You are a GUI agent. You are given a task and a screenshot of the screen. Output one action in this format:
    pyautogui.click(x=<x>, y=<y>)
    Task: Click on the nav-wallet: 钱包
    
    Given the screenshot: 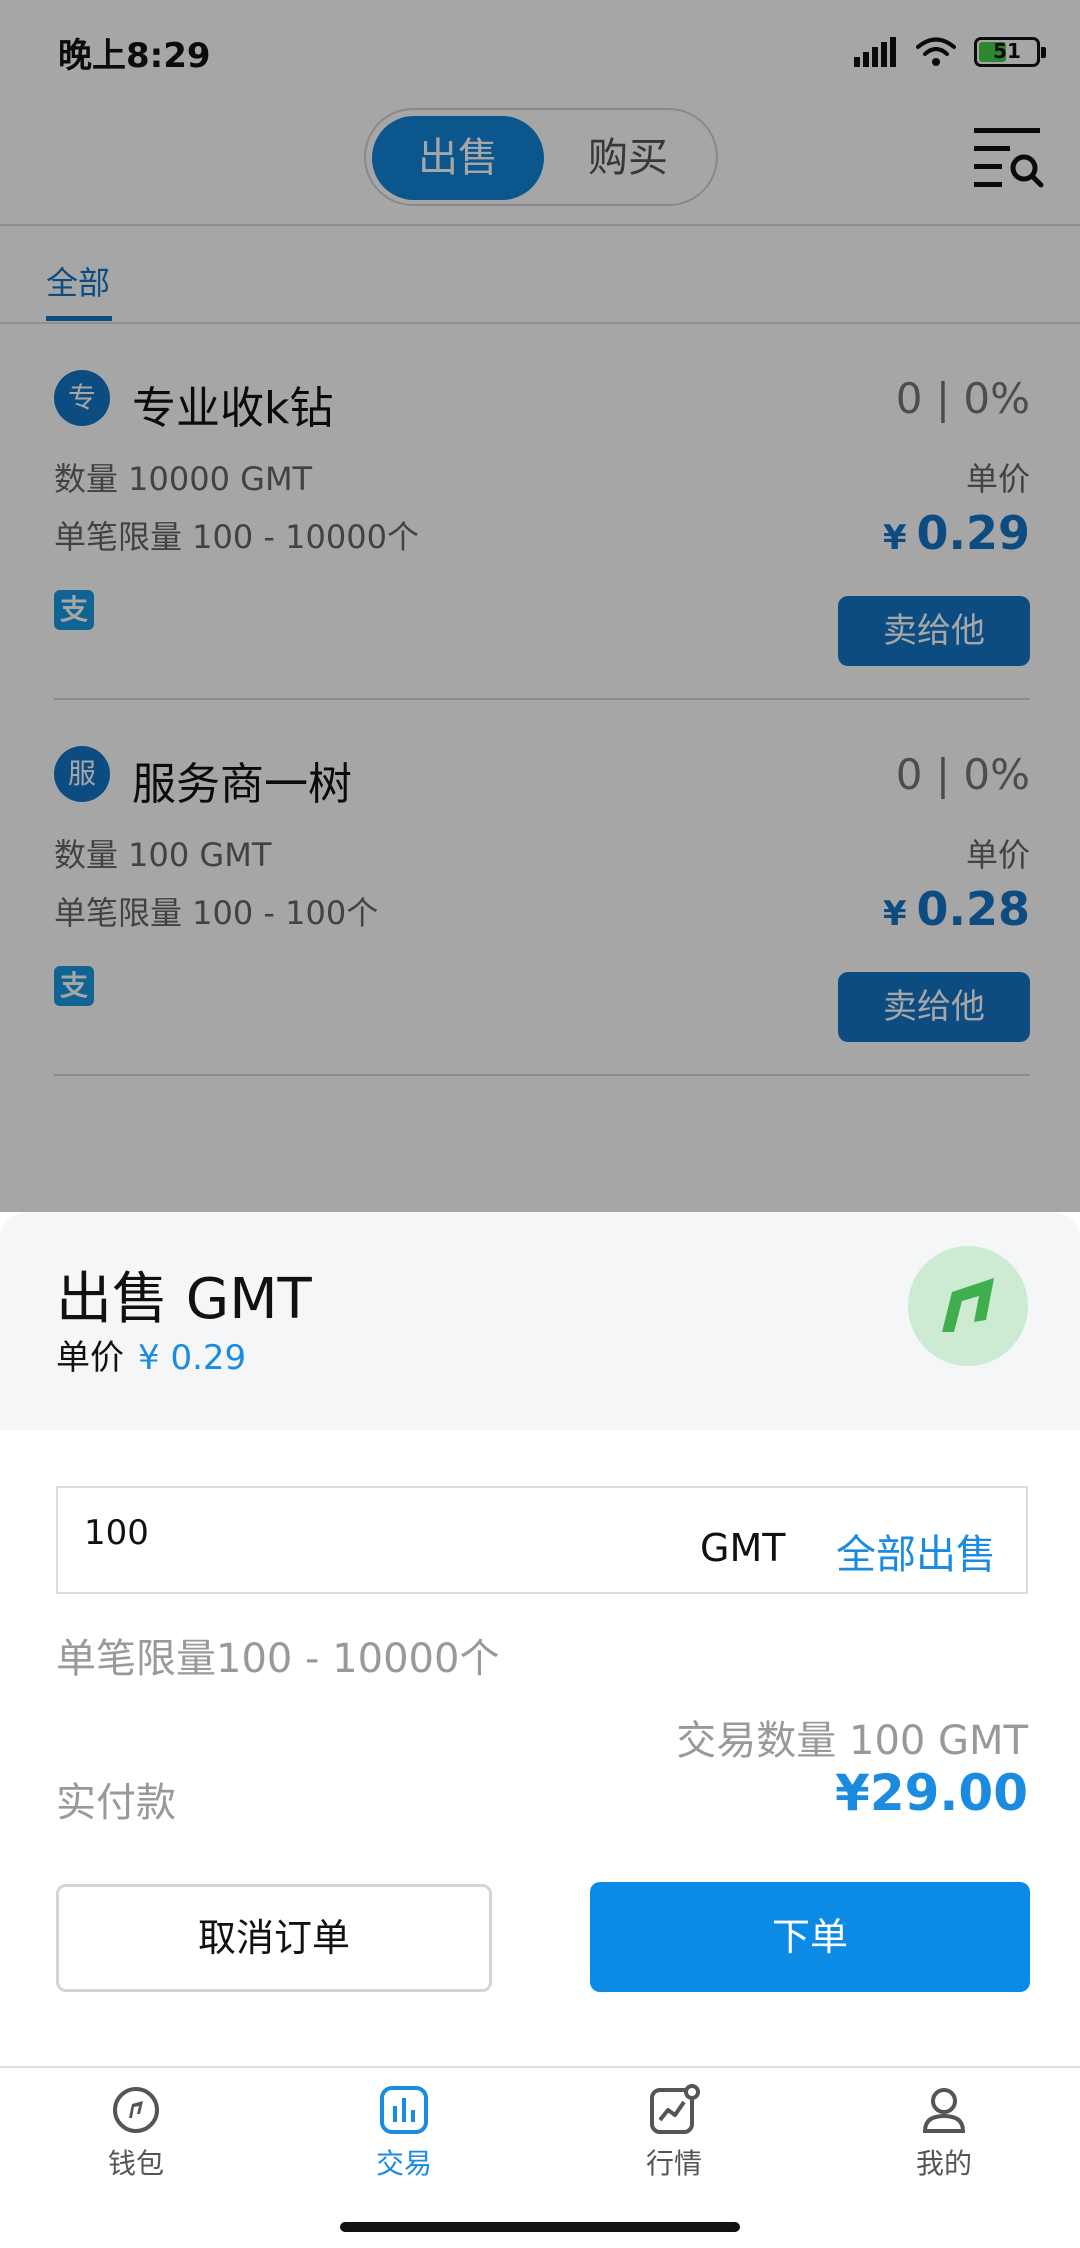 What is the action you would take?
    pyautogui.click(x=136, y=2139)
    